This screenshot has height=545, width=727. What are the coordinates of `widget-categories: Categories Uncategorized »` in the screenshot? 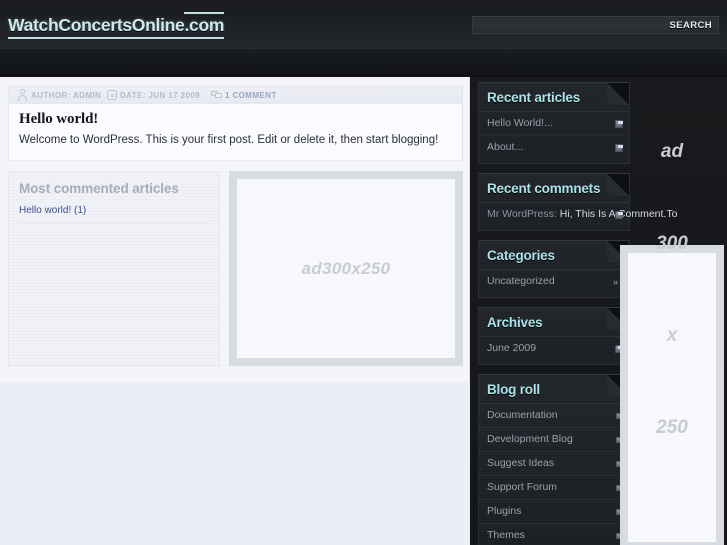 It's located at (554, 269).